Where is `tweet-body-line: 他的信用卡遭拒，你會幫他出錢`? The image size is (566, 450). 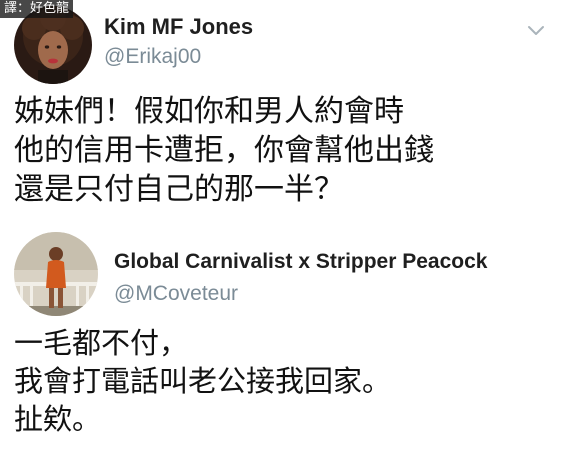 tweet-body-line: 他的信用卡遭拒，你會幫他出錢 is located at coordinates (224, 150).